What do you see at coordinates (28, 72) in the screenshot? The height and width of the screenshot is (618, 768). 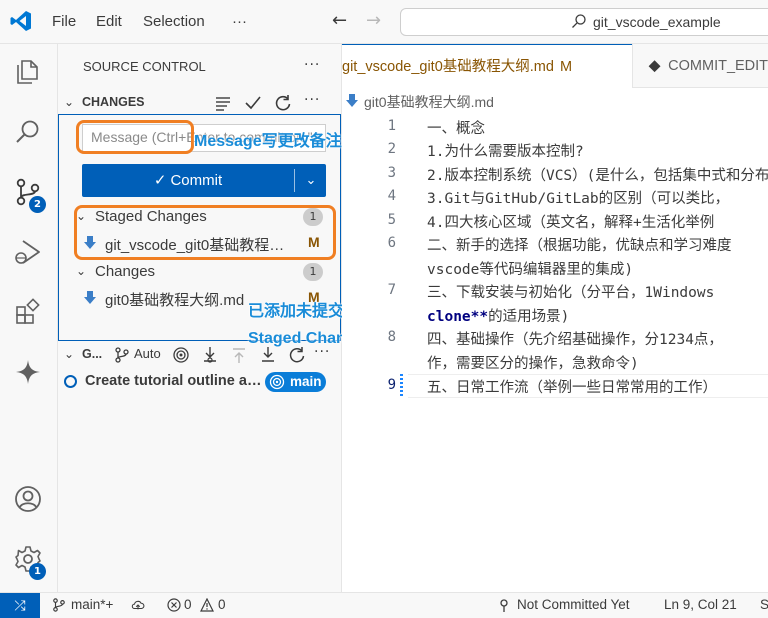 I see `explorer-icon` at bounding box center [28, 72].